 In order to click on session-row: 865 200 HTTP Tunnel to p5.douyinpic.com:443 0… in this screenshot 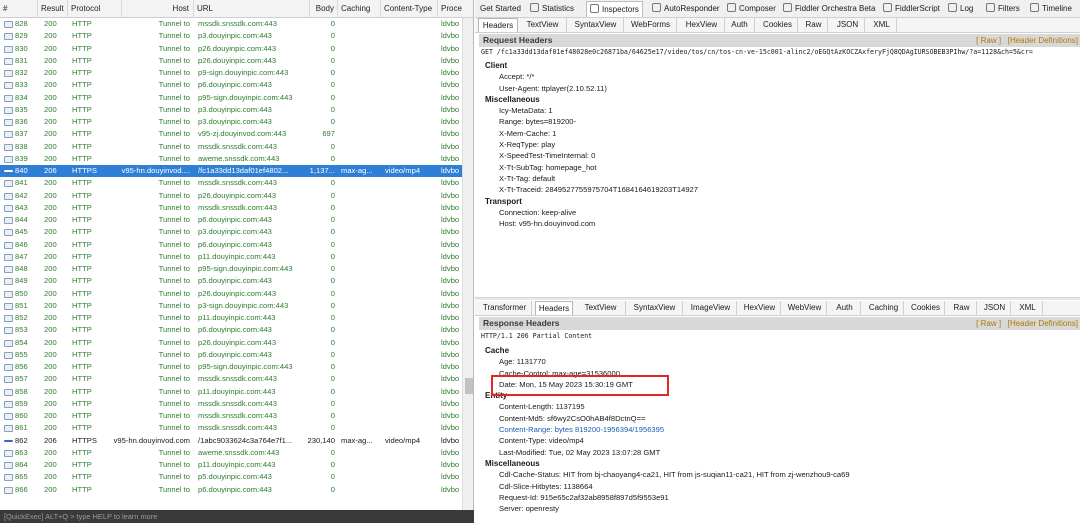, I will do `click(231, 477)`.